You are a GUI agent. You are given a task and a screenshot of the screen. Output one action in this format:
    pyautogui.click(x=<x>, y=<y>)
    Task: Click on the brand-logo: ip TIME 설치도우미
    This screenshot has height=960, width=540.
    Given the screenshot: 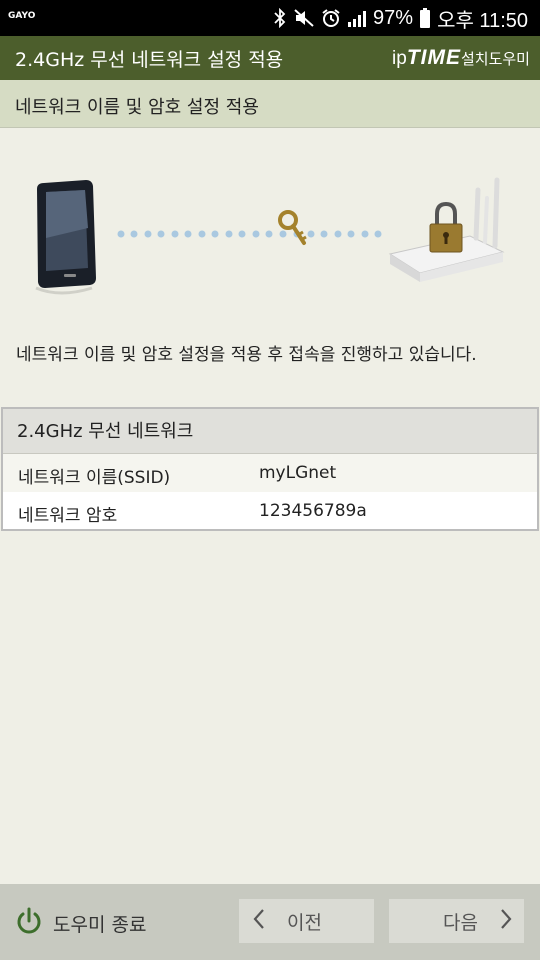 What is the action you would take?
    pyautogui.click(x=461, y=58)
    